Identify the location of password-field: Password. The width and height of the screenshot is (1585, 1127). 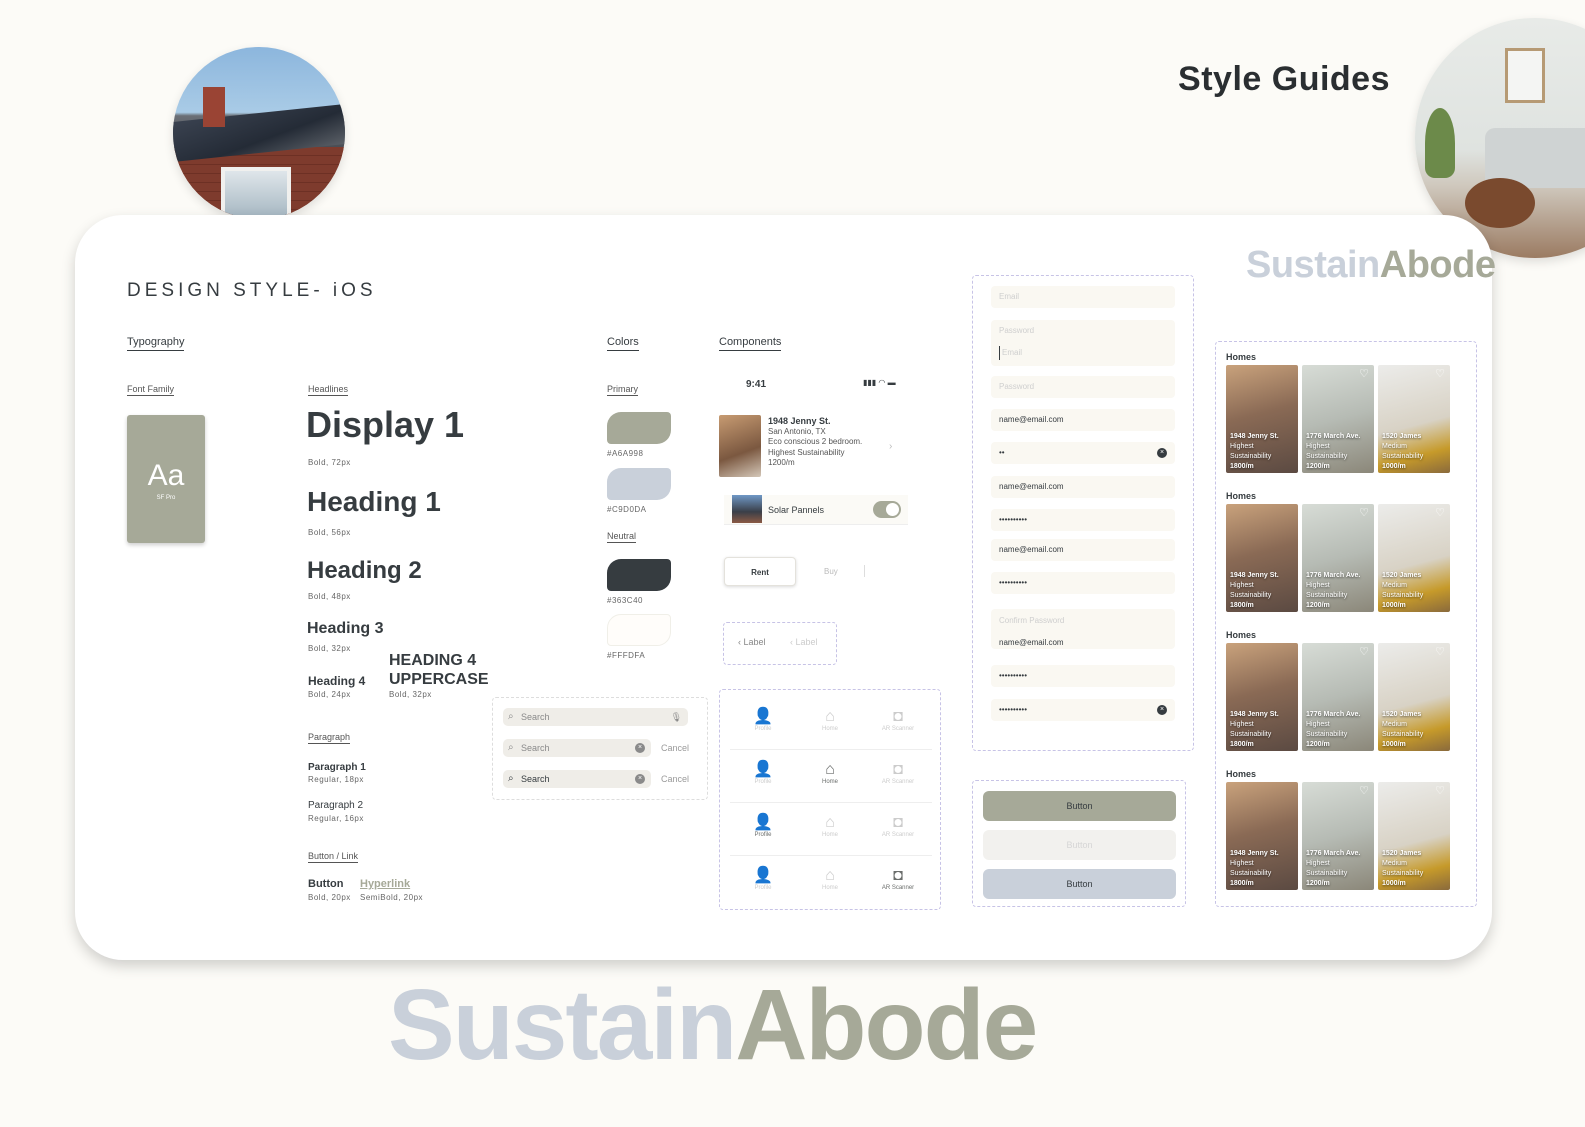
(1083, 387).